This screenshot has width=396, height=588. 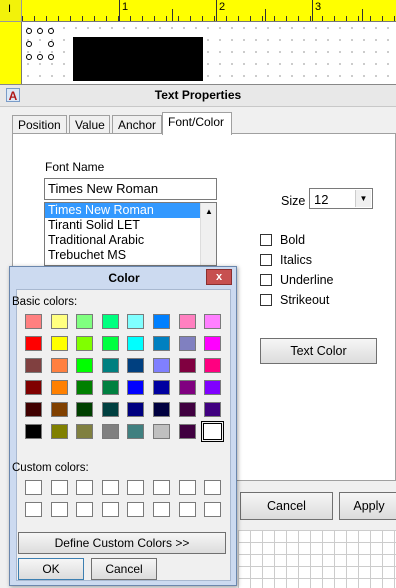 What do you see at coordinates (367, 506) in the screenshot?
I see `apply-button: Apply` at bounding box center [367, 506].